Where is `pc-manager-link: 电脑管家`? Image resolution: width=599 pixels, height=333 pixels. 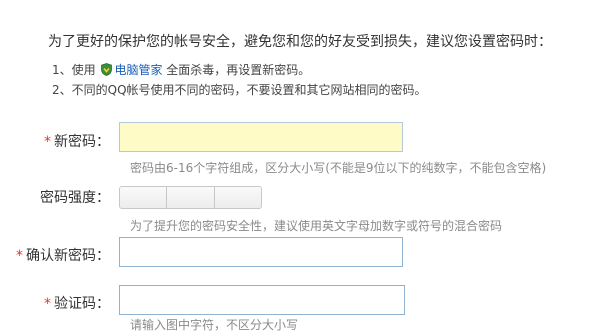 pc-manager-link: 电脑管家 is located at coordinates (138, 70).